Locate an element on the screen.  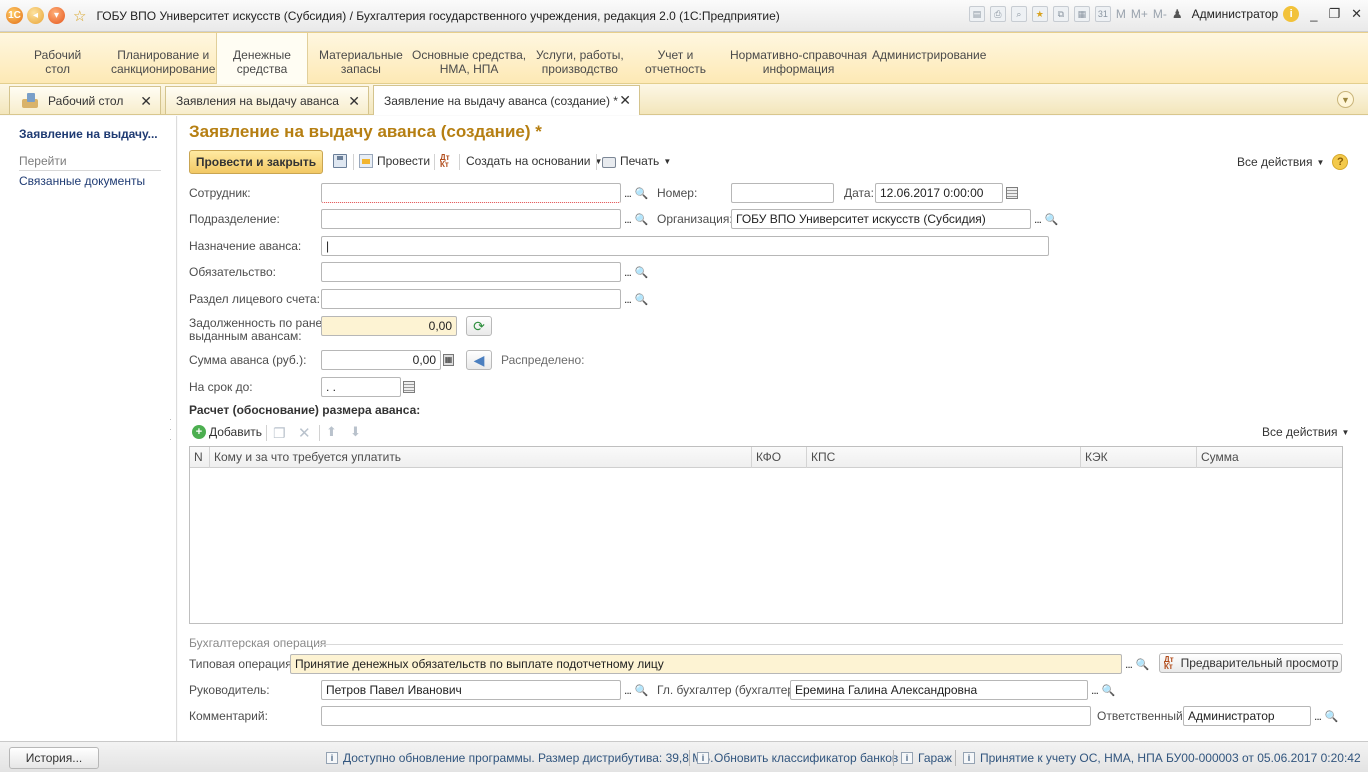
typical-operation-picker: ... 🔍 is located at coordinates (1135, 664).